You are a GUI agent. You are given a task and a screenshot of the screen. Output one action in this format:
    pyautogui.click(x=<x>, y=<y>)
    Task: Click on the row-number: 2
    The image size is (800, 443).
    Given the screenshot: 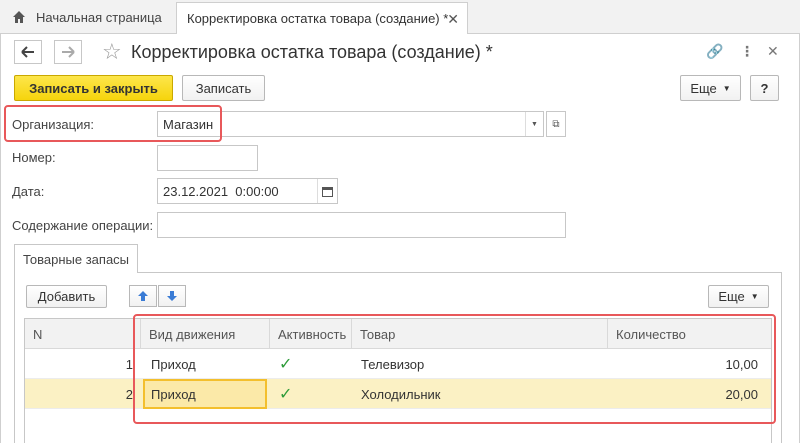 What is the action you would take?
    pyautogui.click(x=129, y=394)
    